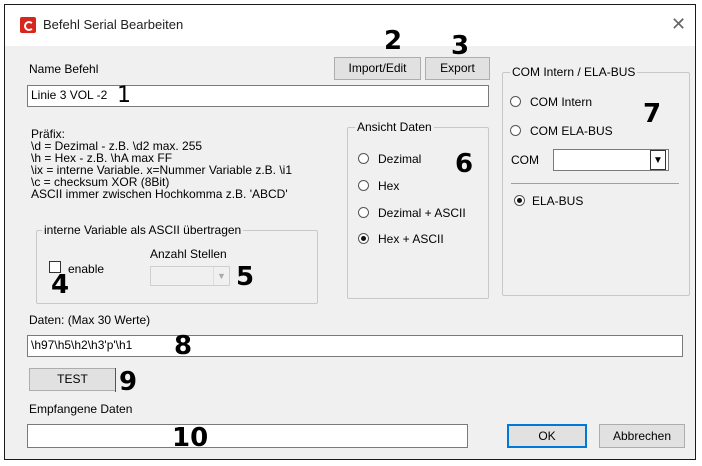 The height and width of the screenshot is (466, 702). What do you see at coordinates (355, 346) in the screenshot?
I see `data-input: \h97\h5\h2\h3'p'\h1` at bounding box center [355, 346].